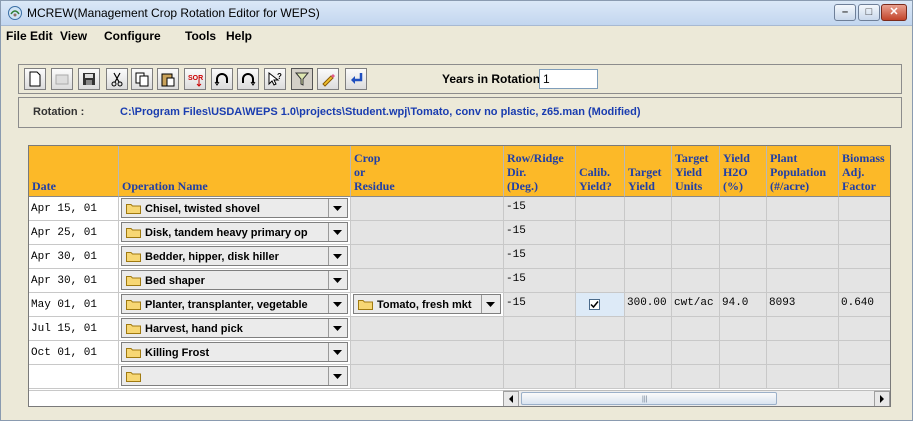 The image size is (913, 421). I want to click on operation-dropdown: Disk, tandem heavy primary op, so click(234, 232).